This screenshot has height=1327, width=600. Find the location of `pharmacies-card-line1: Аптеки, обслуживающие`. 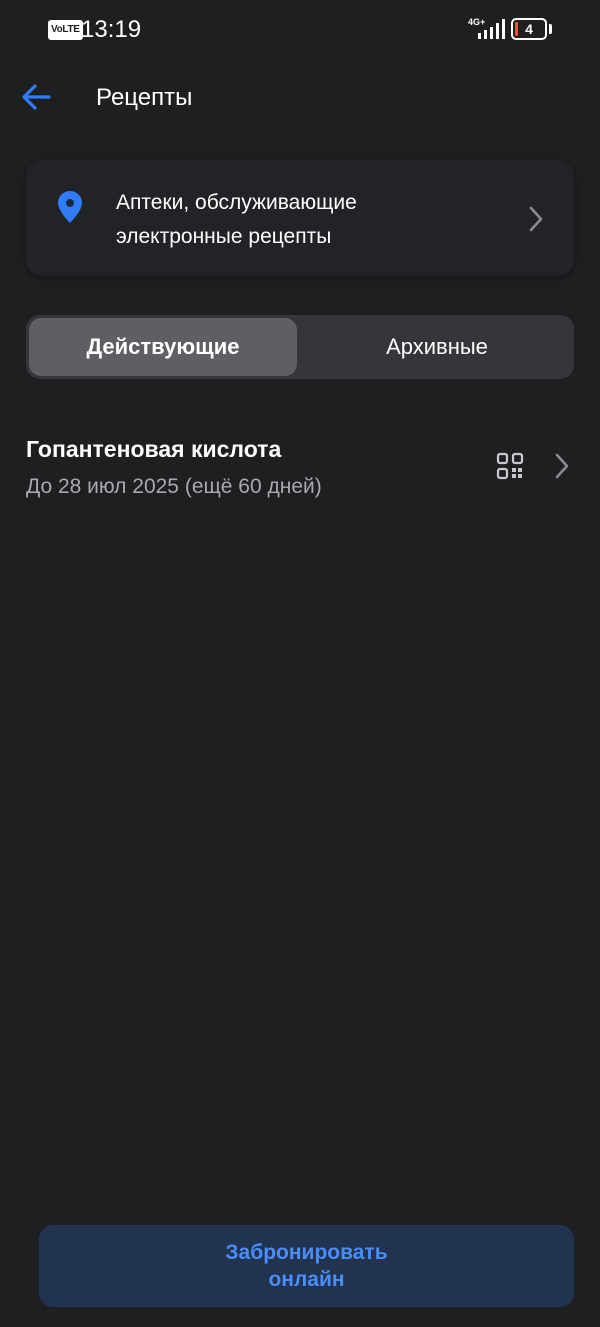

pharmacies-card-line1: Аптеки, обслуживающие is located at coordinates (236, 202).